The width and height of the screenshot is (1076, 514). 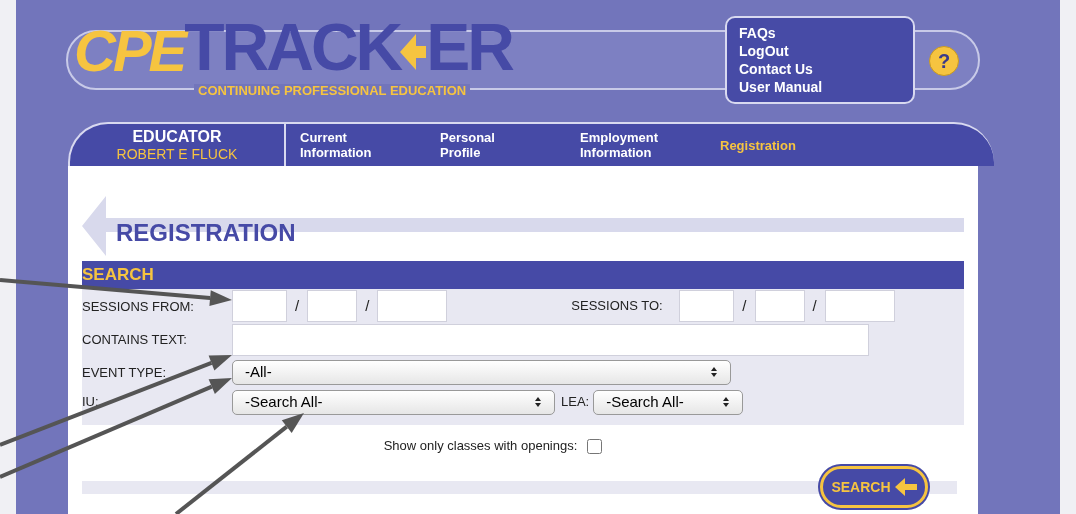 I want to click on nav-tab: Registration, so click(x=775, y=145).